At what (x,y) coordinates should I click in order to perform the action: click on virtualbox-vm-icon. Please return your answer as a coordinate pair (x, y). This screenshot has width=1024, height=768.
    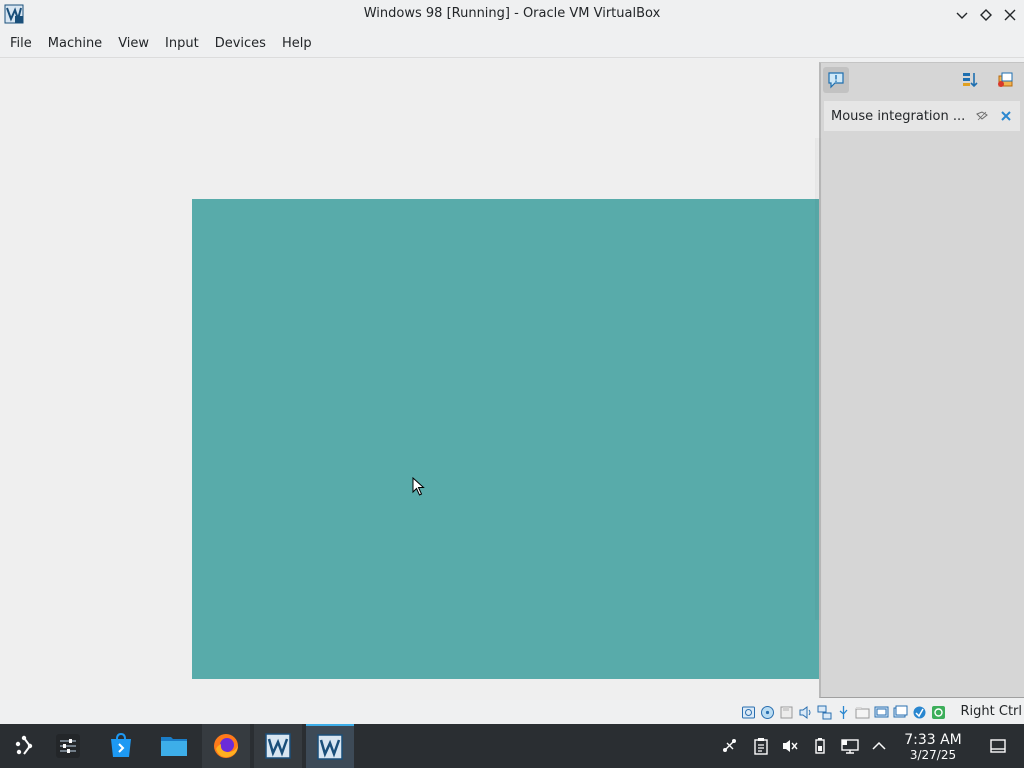
    Looking at the image, I should click on (330, 746).